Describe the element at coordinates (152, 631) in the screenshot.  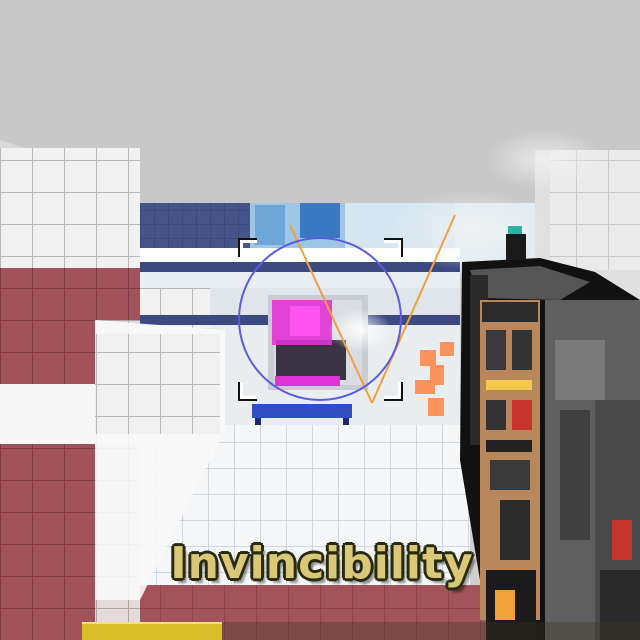
I see `powerup-timer-fill` at that location.